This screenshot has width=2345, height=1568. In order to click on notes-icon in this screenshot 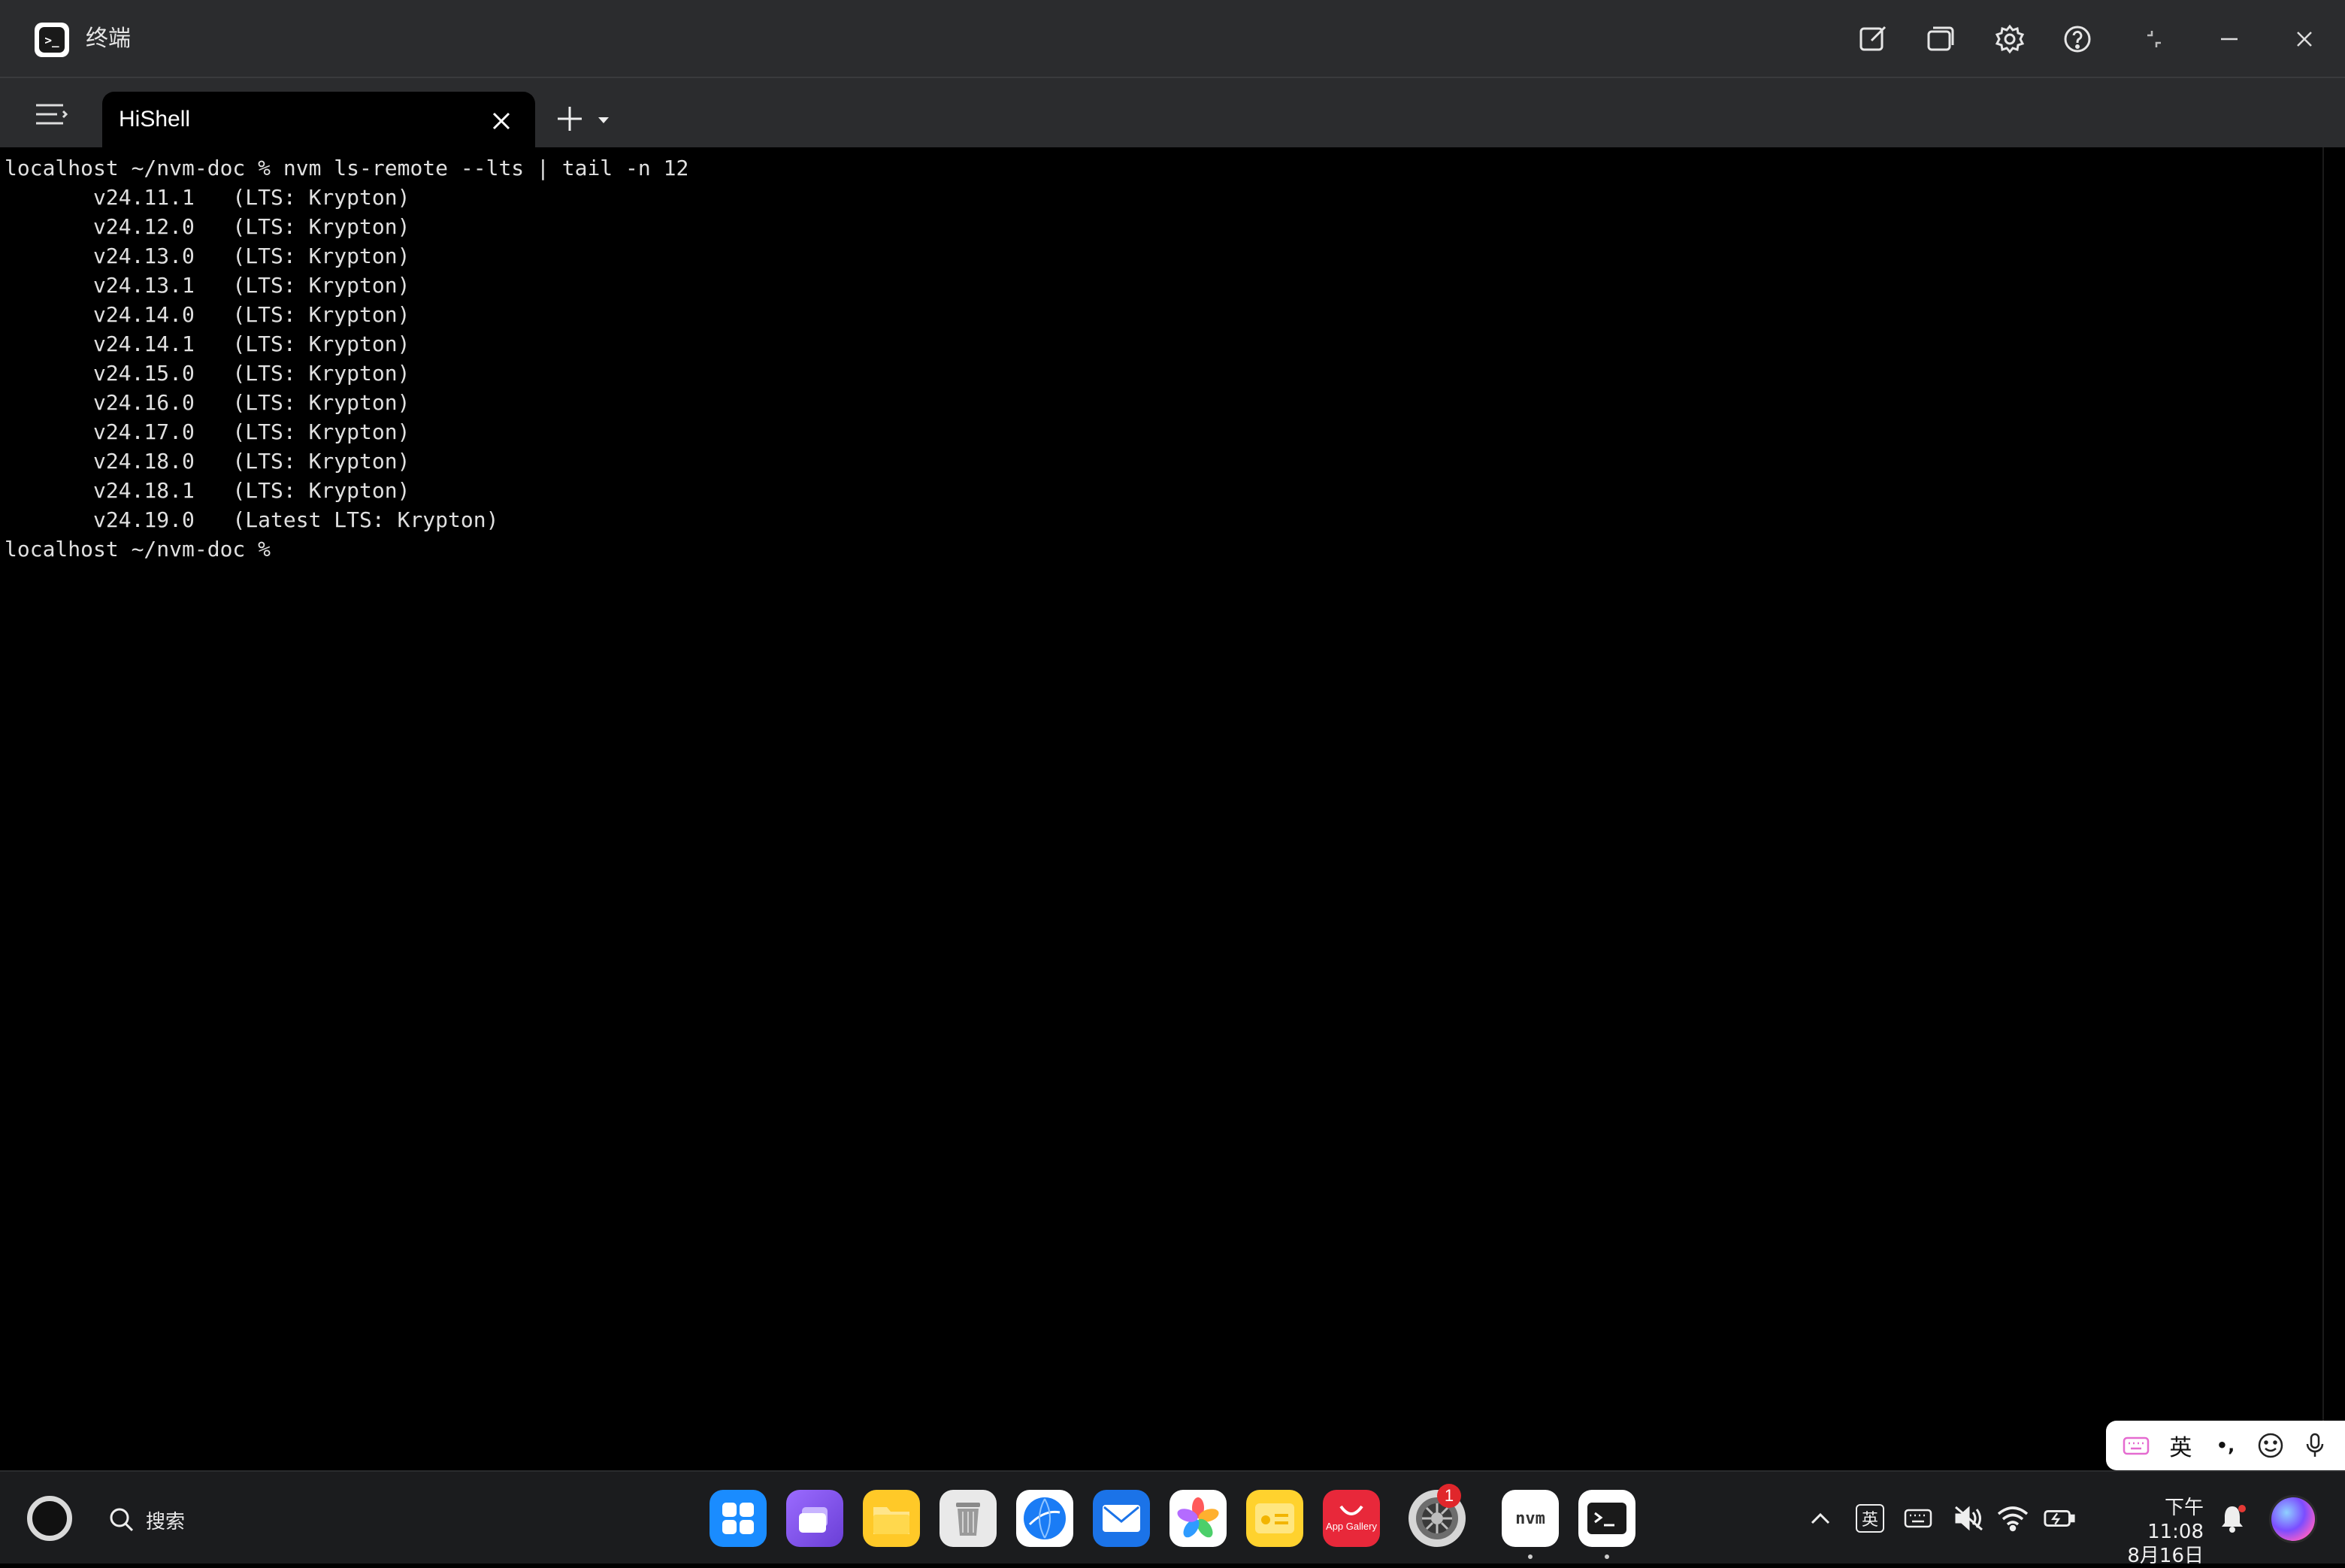, I will do `click(1274, 1518)`.